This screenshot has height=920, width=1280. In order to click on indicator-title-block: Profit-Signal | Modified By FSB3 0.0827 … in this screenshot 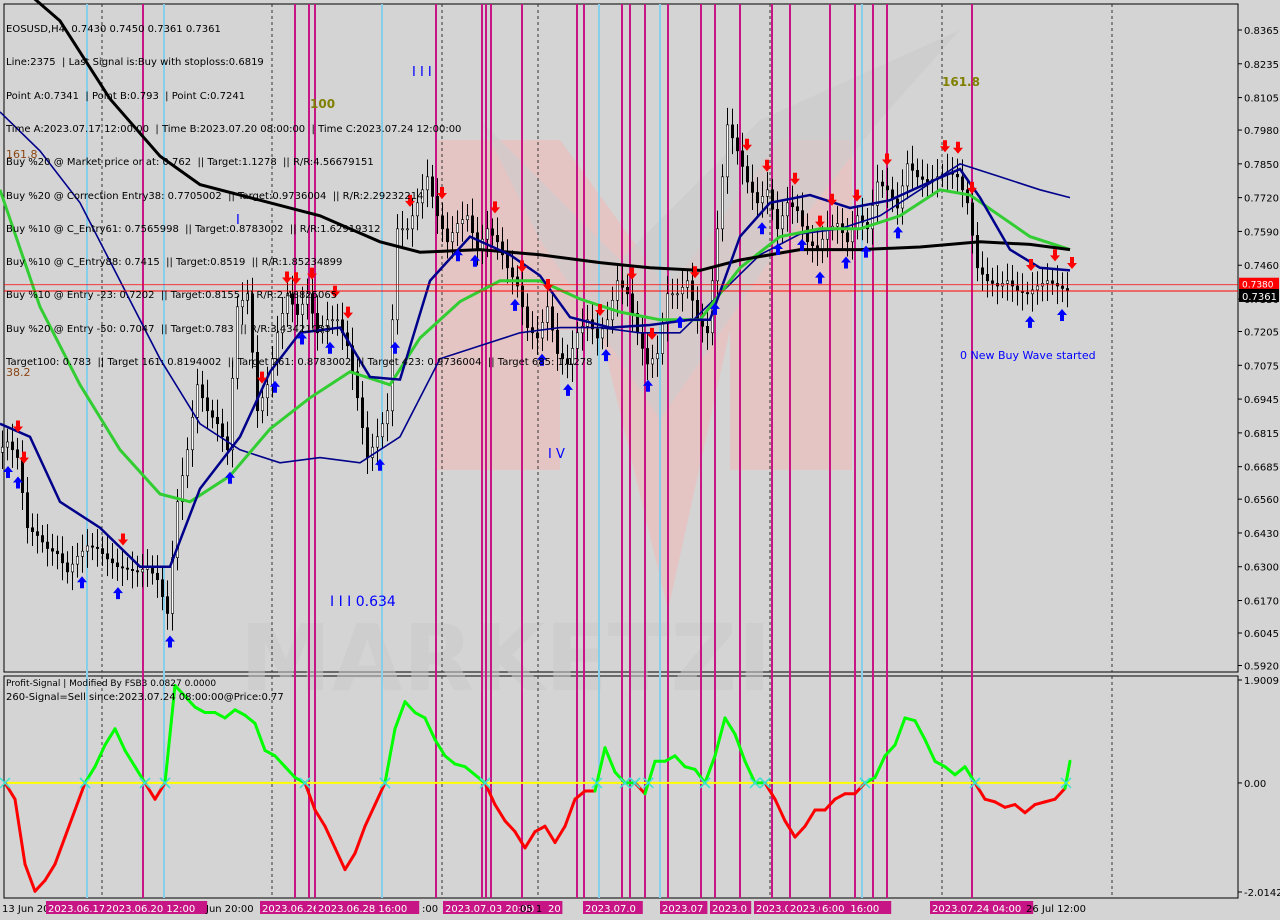, I will do `click(145, 691)`.